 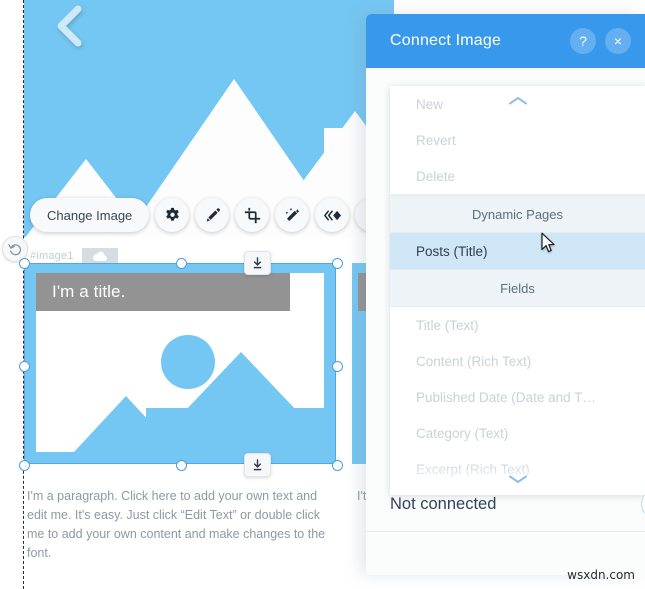 What do you see at coordinates (505, 504) in the screenshot?
I see `connection-status-row: Not connected` at bounding box center [505, 504].